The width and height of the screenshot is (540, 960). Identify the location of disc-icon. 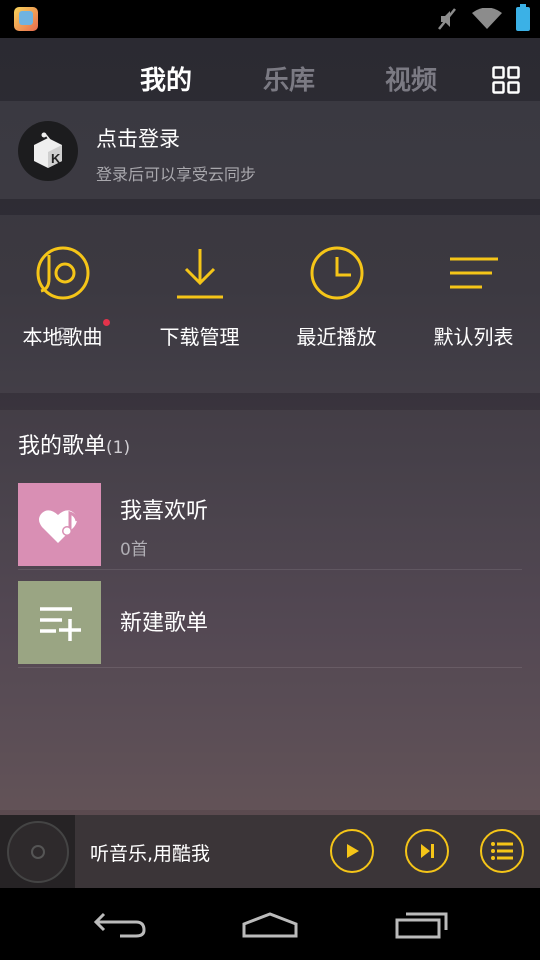
(37, 851).